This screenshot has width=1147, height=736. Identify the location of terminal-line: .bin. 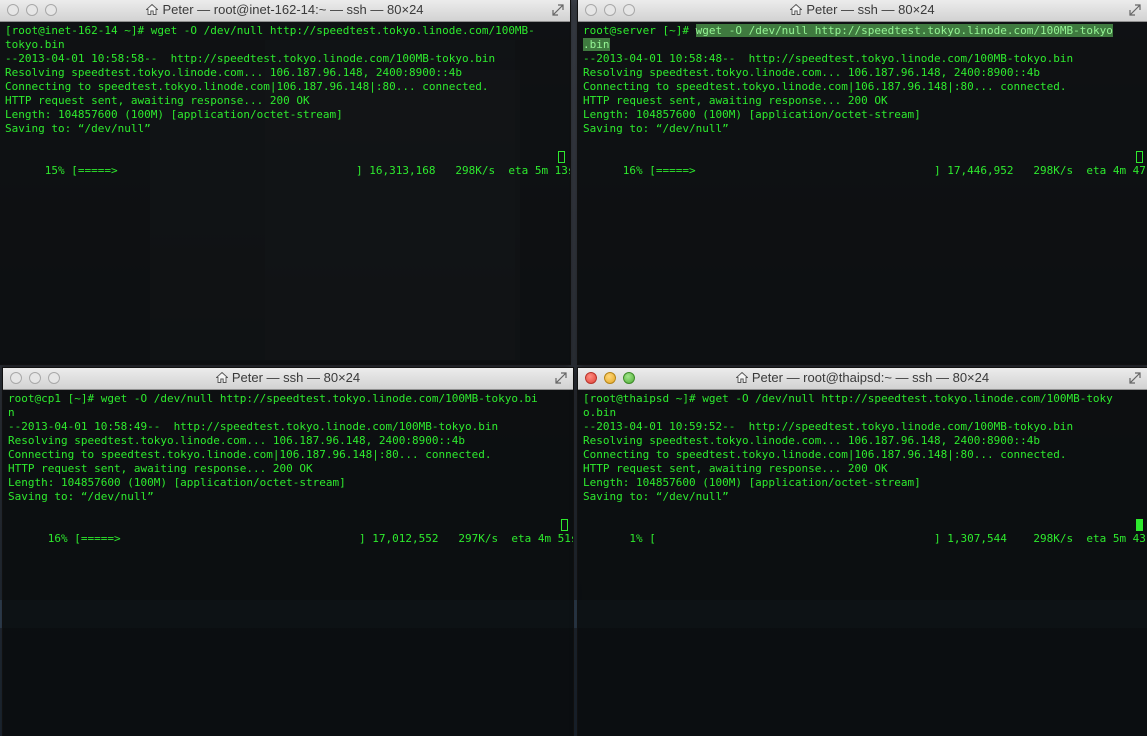
(865, 45).